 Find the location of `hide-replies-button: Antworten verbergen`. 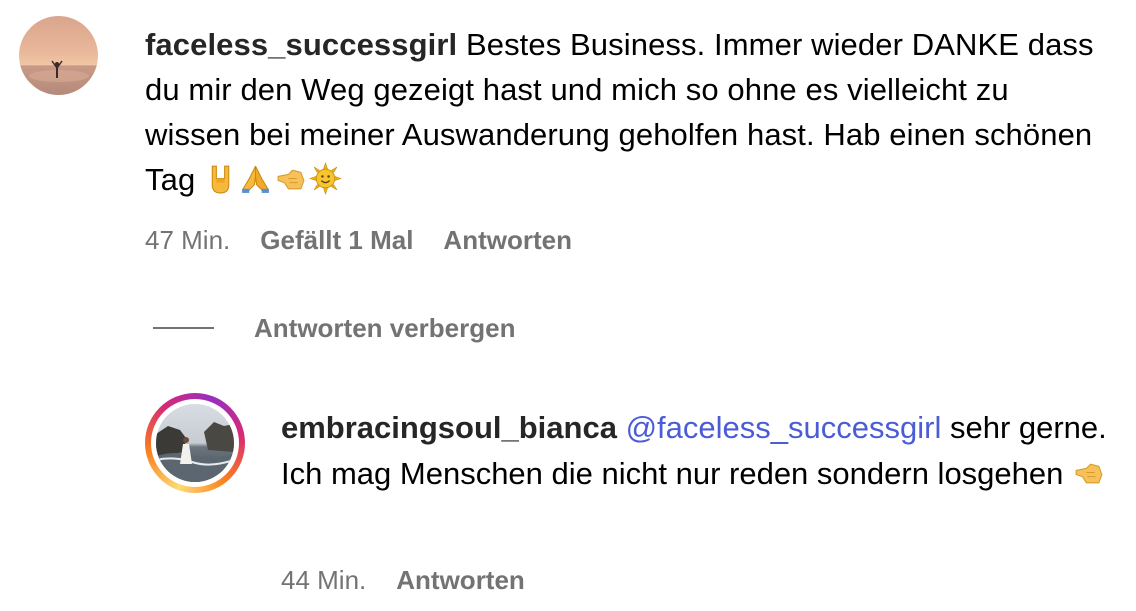

hide-replies-button: Antworten verbergen is located at coordinates (334, 328).